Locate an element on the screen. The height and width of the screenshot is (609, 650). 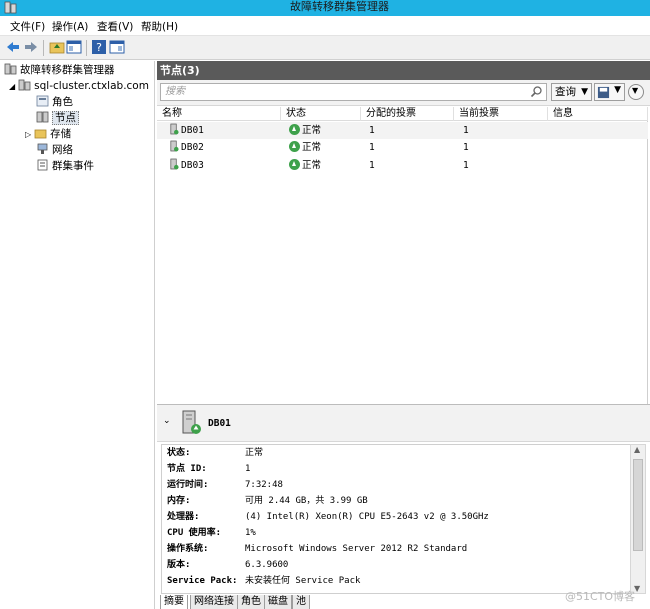
tree-item-nodes: 节点 is located at coordinates (57, 118).